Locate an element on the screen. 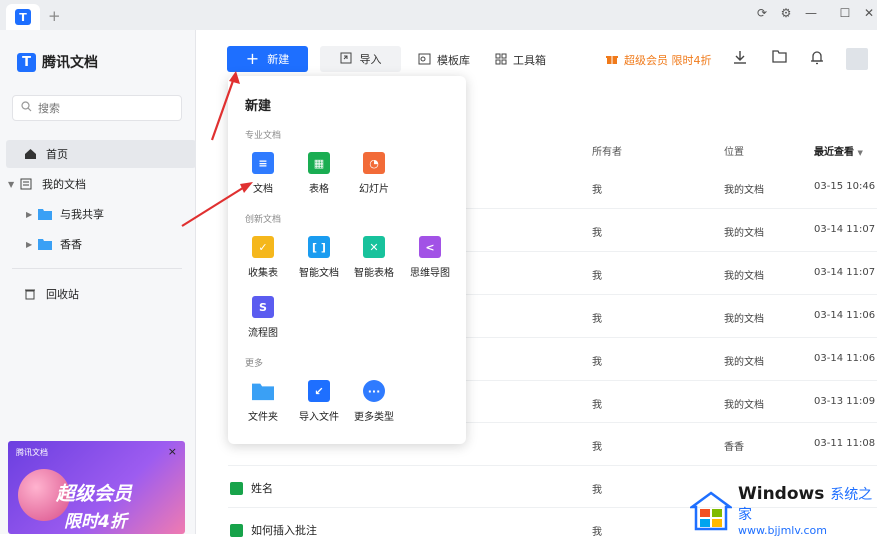 The height and width of the screenshot is (538, 877). new-item: ▦ 表格 is located at coordinates (319, 173).